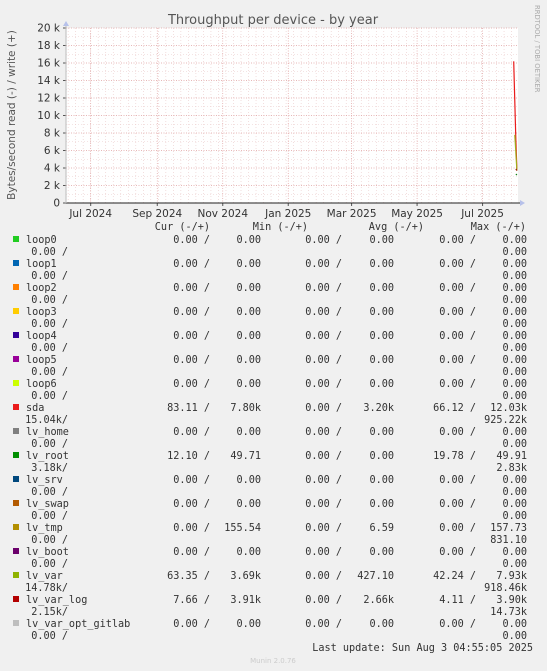 The image size is (547, 671). Describe the element at coordinates (49, 612) in the screenshot. I see `legend-value: 2.15k/` at that location.